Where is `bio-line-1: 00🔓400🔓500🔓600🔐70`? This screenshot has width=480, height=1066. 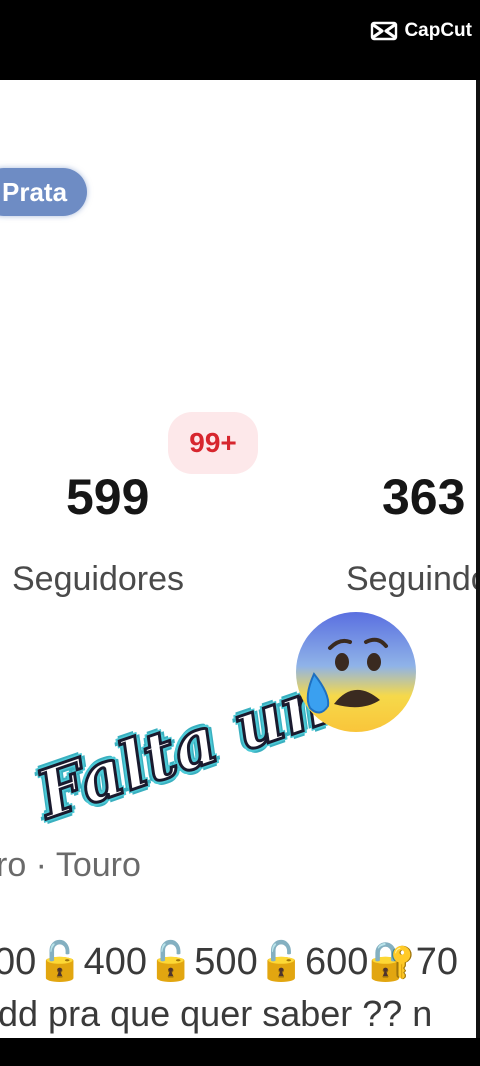 bio-line-1: 00🔓400🔓500🔓600🔐70 is located at coordinates (229, 962).